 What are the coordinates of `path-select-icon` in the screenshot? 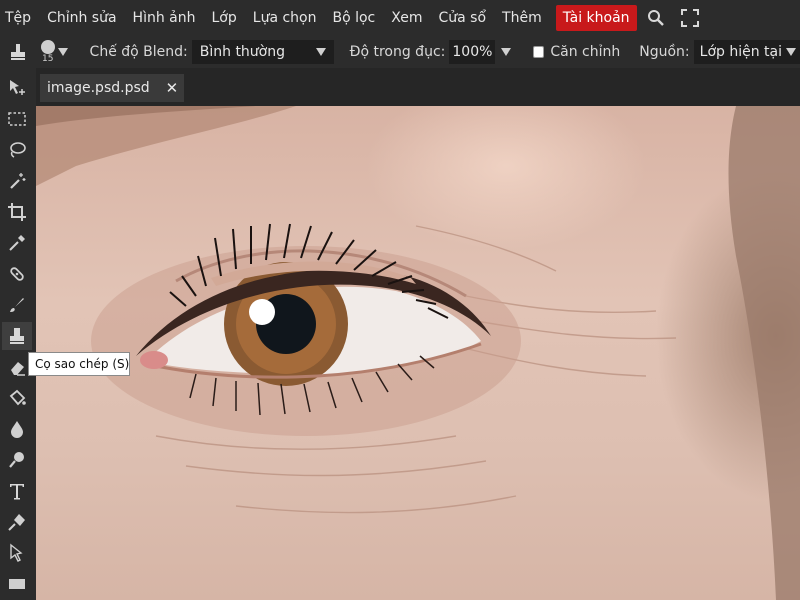 It's located at (16, 552).